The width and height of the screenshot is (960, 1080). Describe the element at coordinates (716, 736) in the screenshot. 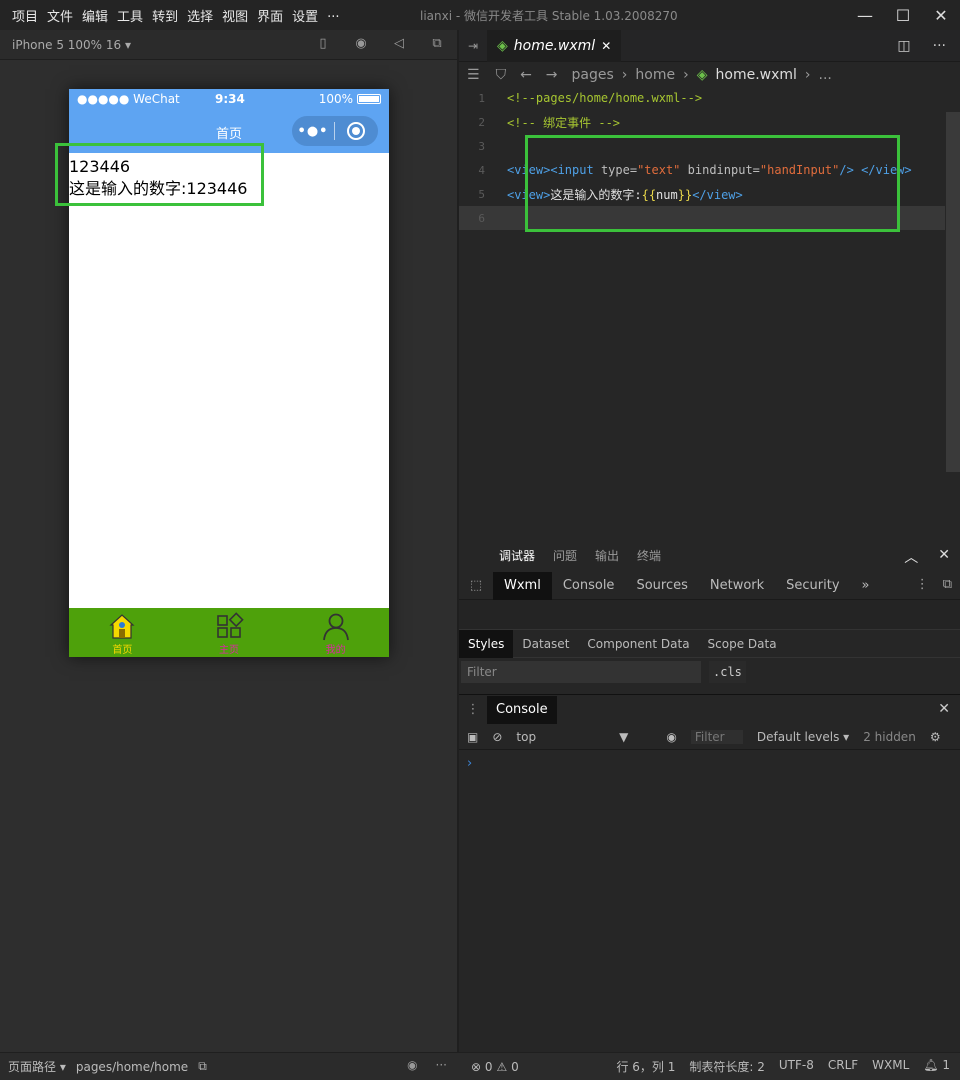

I see `console-filter-input: Filter` at that location.